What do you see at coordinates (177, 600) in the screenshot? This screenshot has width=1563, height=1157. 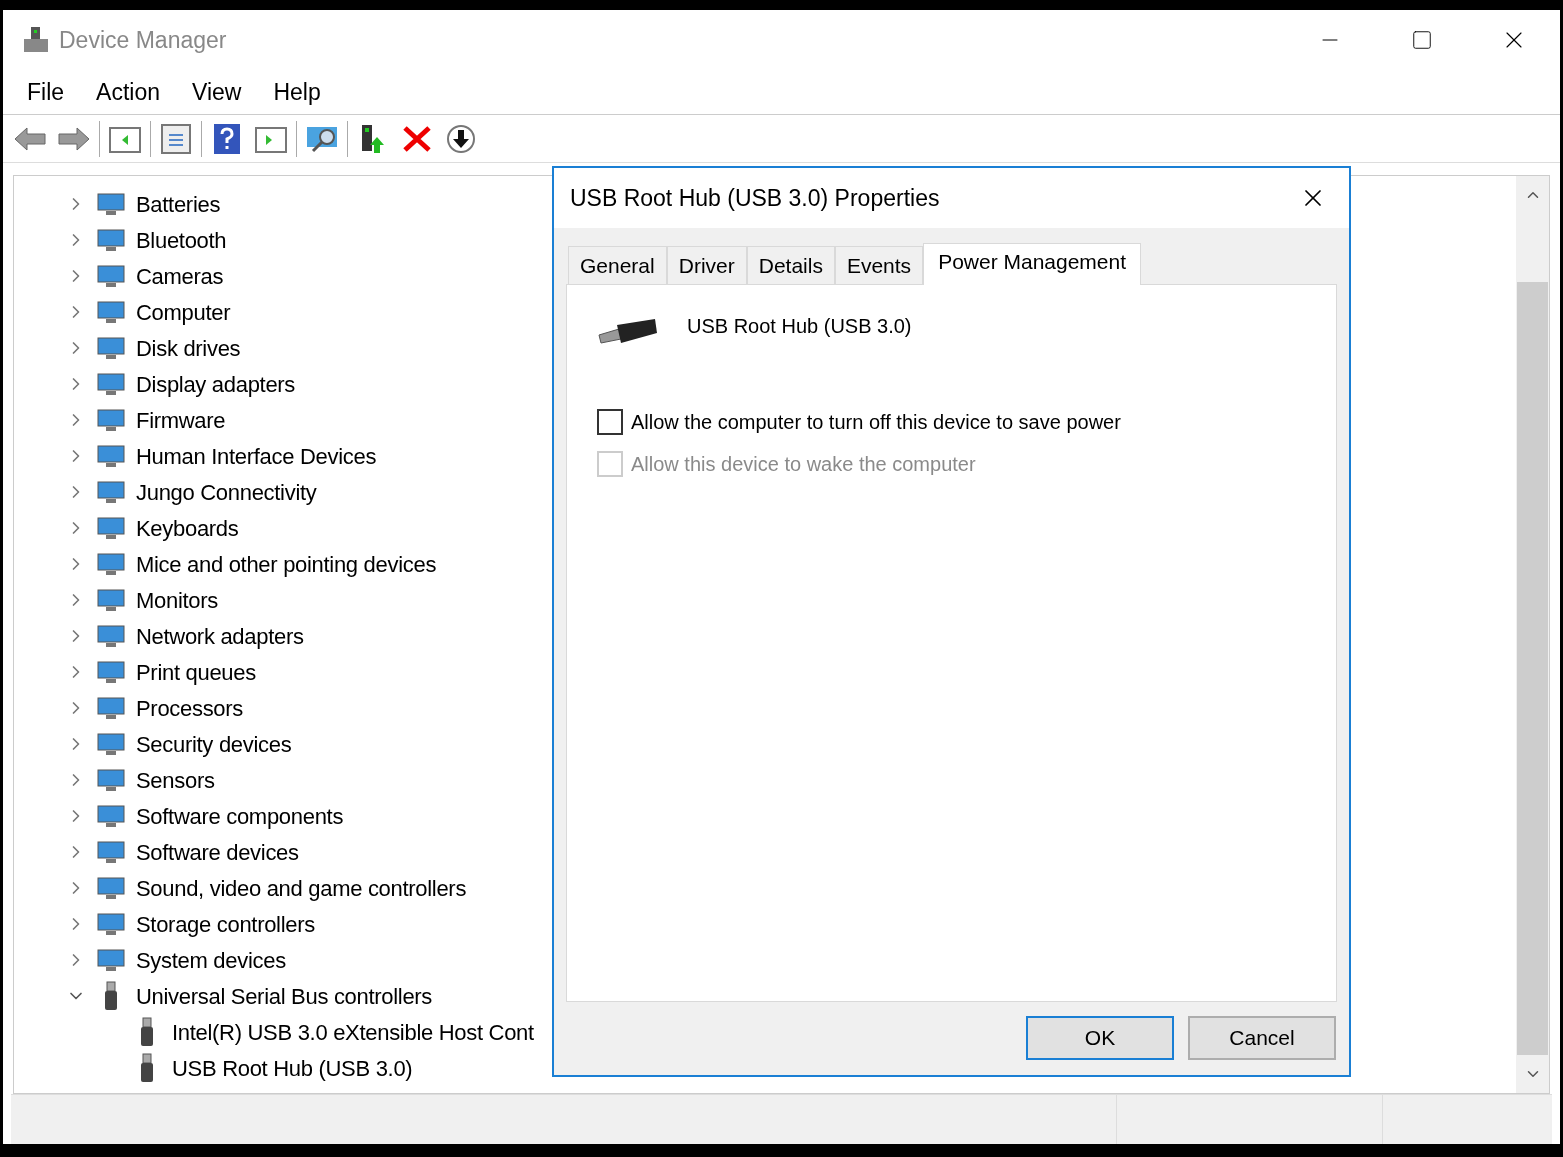 I see `tree-item: Monitors` at bounding box center [177, 600].